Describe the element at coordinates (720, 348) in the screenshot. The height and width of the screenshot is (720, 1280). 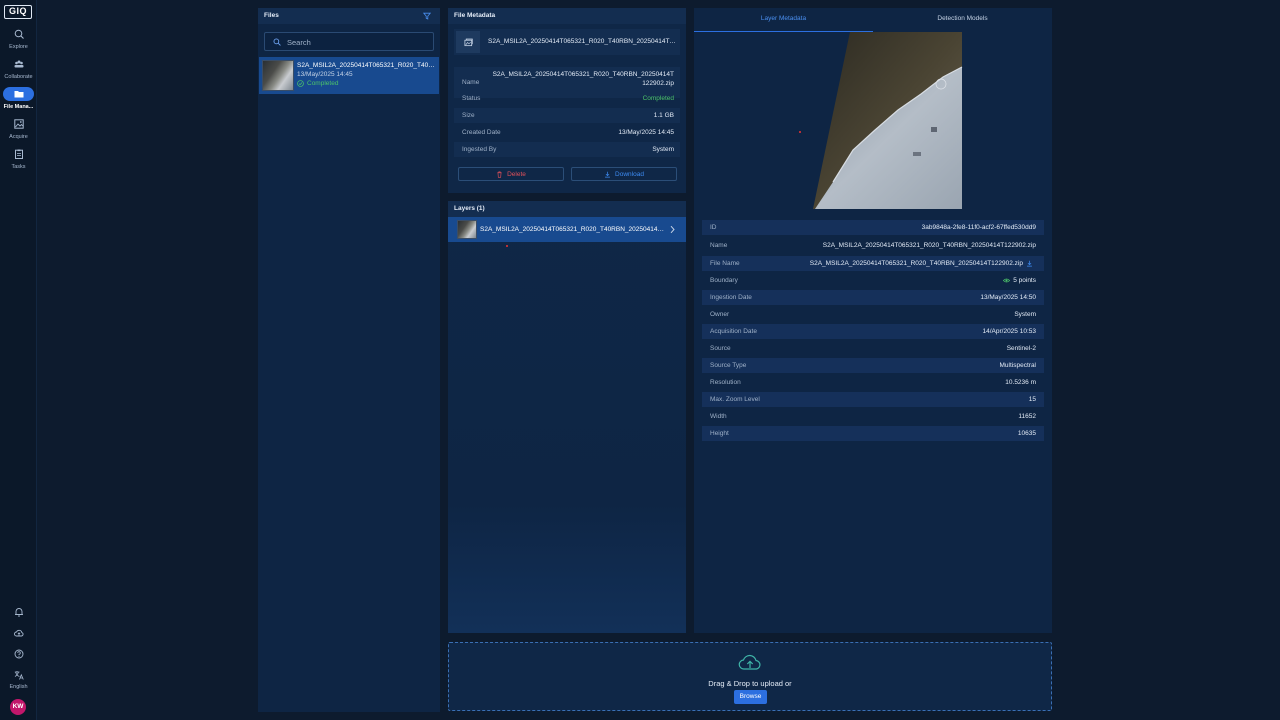
I see `layer-label-source: Source` at that location.